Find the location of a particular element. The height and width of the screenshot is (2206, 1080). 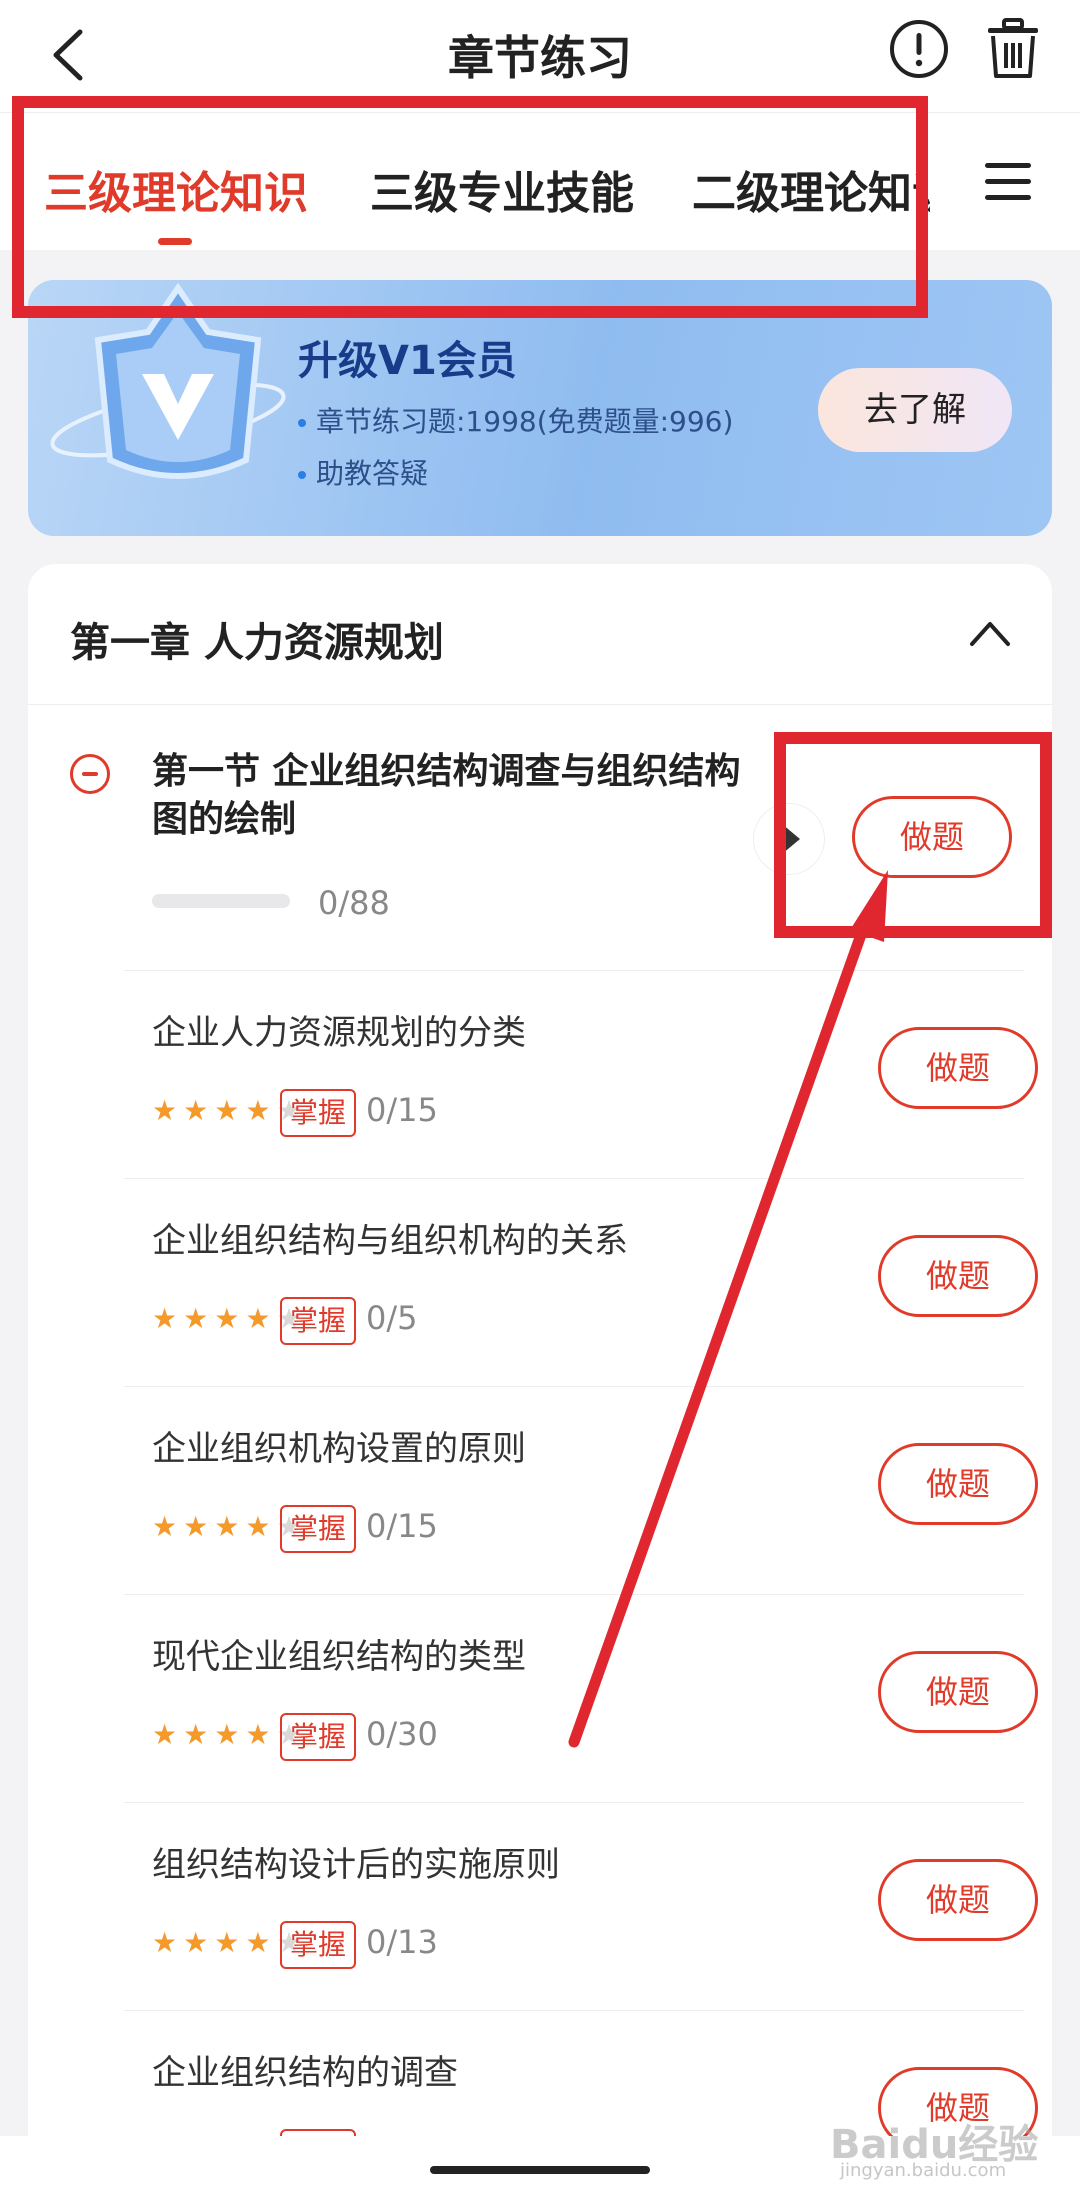

divider is located at coordinates (540, 704).